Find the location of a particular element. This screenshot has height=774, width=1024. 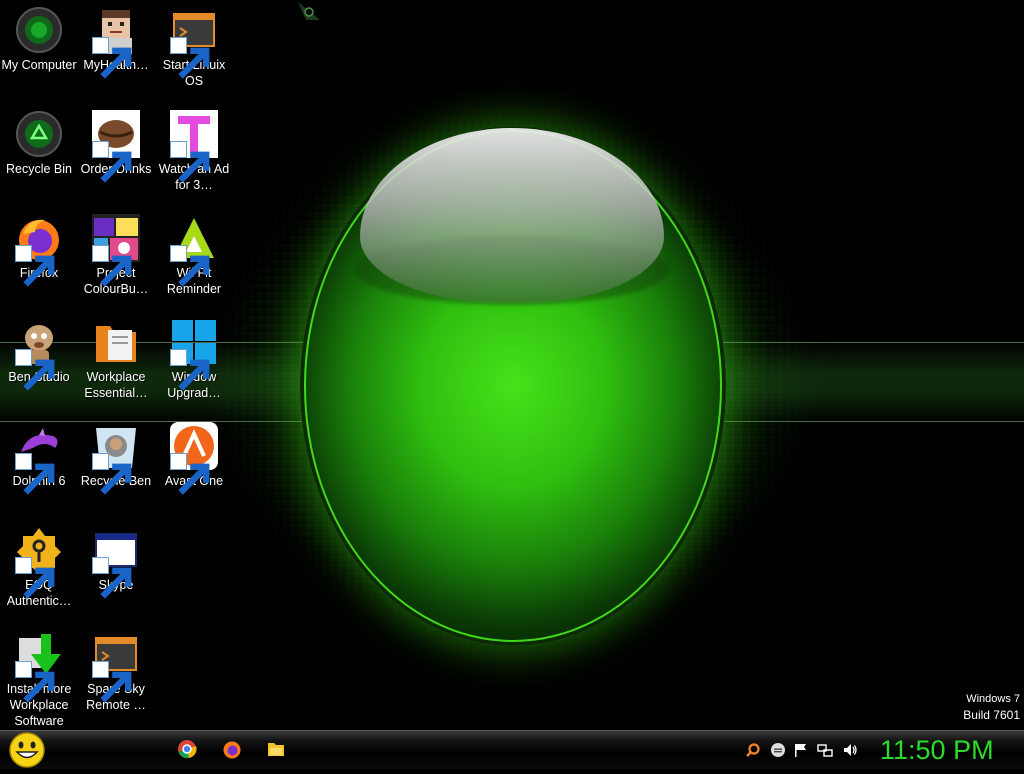

skype-window-icon is located at coordinates (116, 562).